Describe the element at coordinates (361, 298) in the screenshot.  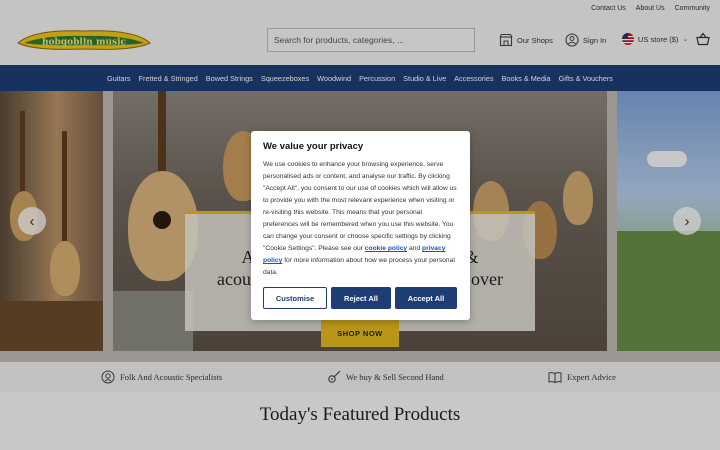
I see `reject-all-button: Reject All` at that location.